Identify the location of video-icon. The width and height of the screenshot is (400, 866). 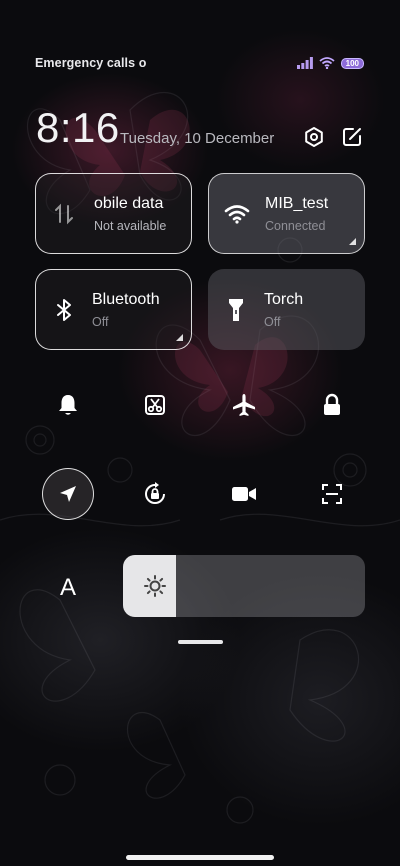
(244, 494).